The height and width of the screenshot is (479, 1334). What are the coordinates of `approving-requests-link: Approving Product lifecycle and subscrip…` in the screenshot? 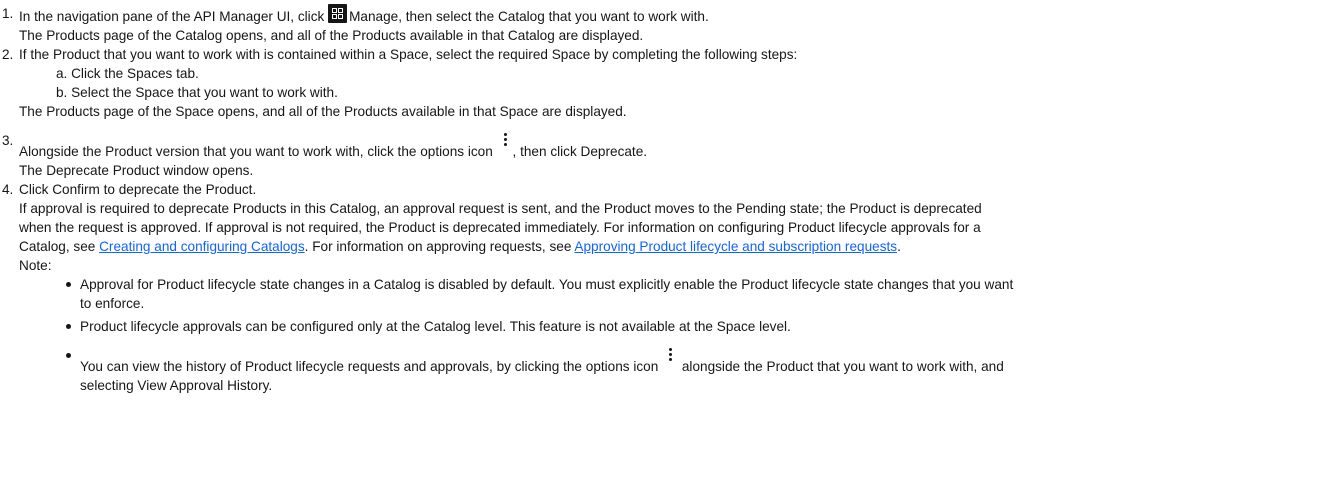 It's located at (735, 246).